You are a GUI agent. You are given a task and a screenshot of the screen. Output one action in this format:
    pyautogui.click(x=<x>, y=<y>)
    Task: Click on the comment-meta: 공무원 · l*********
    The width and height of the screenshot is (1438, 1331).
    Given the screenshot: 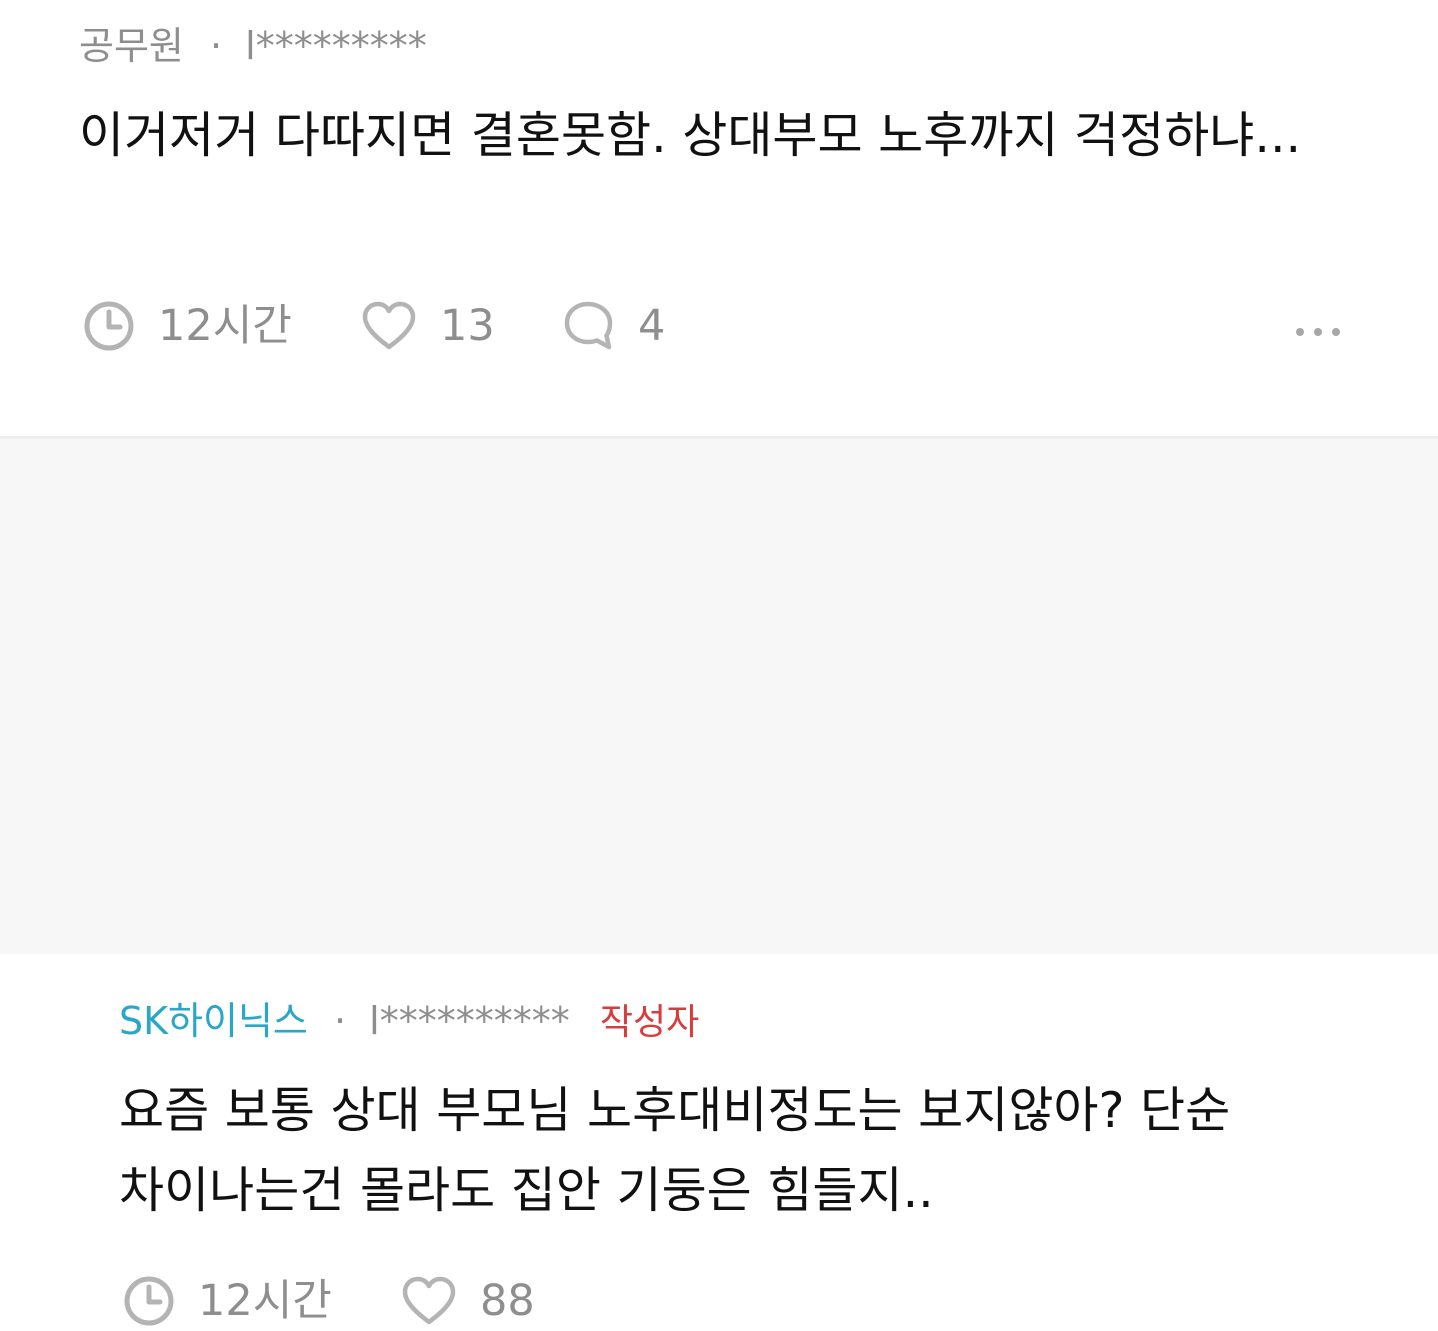 What is the action you would take?
    pyautogui.click(x=253, y=46)
    